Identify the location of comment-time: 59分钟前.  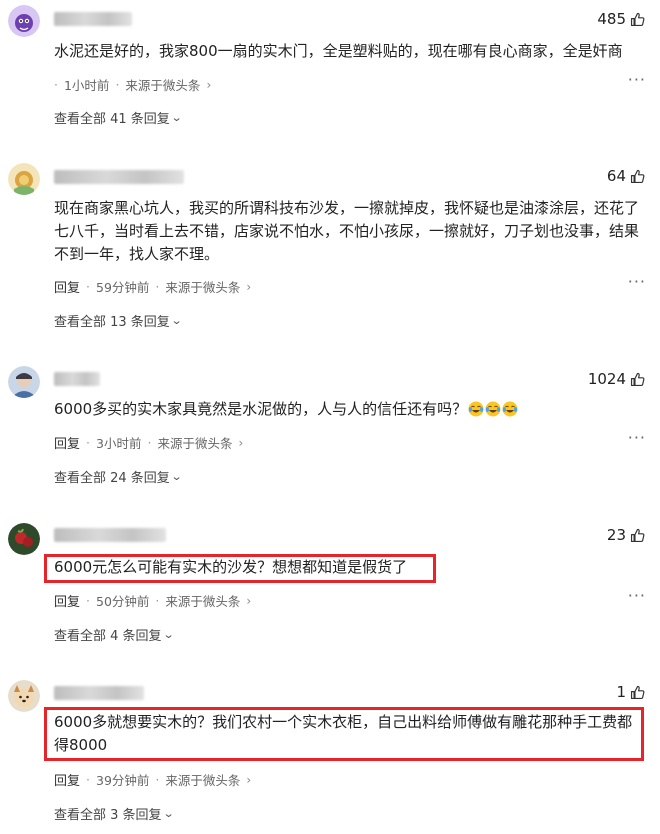
(123, 287).